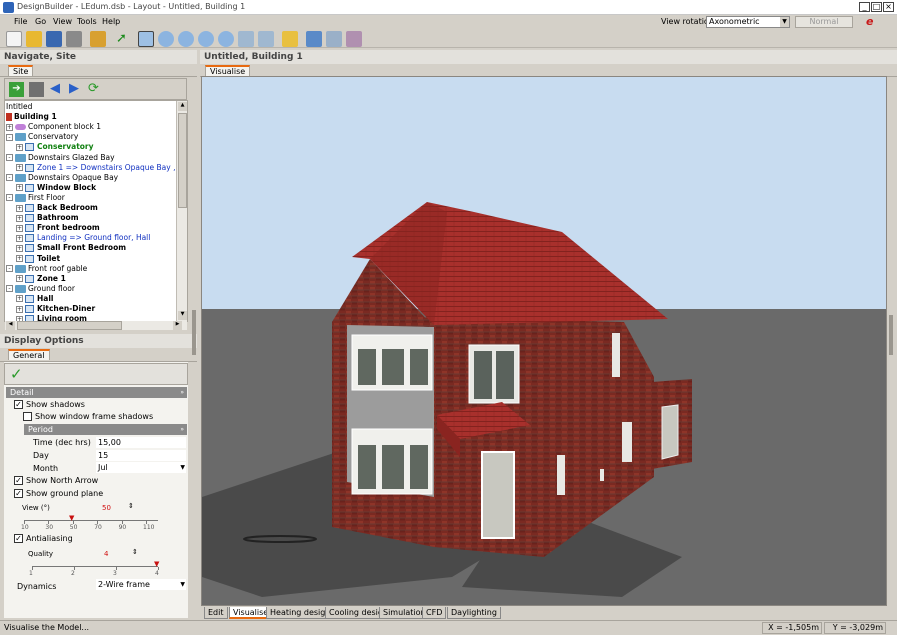 This screenshot has height=635, width=897. I want to click on month-select: Jul ▼, so click(141, 467).